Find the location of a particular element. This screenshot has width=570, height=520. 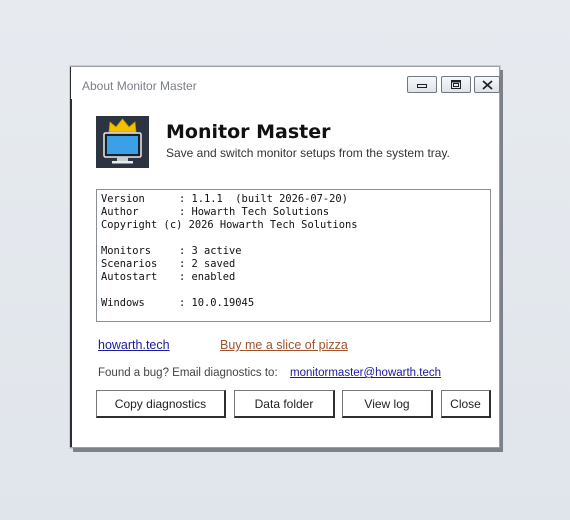

app-name: Monitor Master is located at coordinates (248, 132).